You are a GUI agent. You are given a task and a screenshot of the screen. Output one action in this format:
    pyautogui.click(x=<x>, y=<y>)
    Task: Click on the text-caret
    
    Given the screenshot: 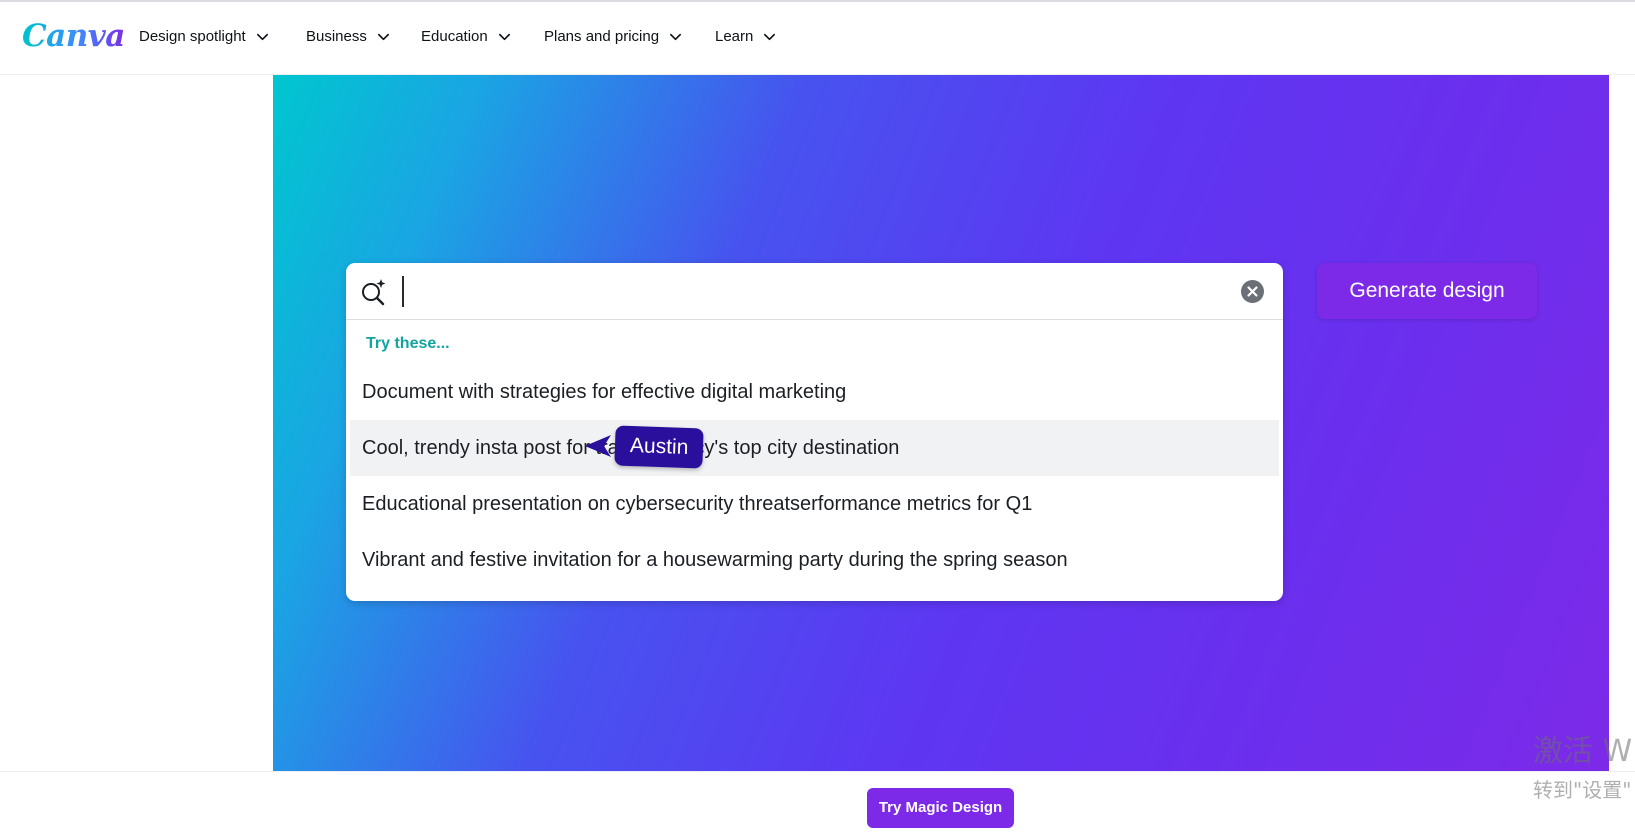 What is the action you would take?
    pyautogui.click(x=403, y=291)
    